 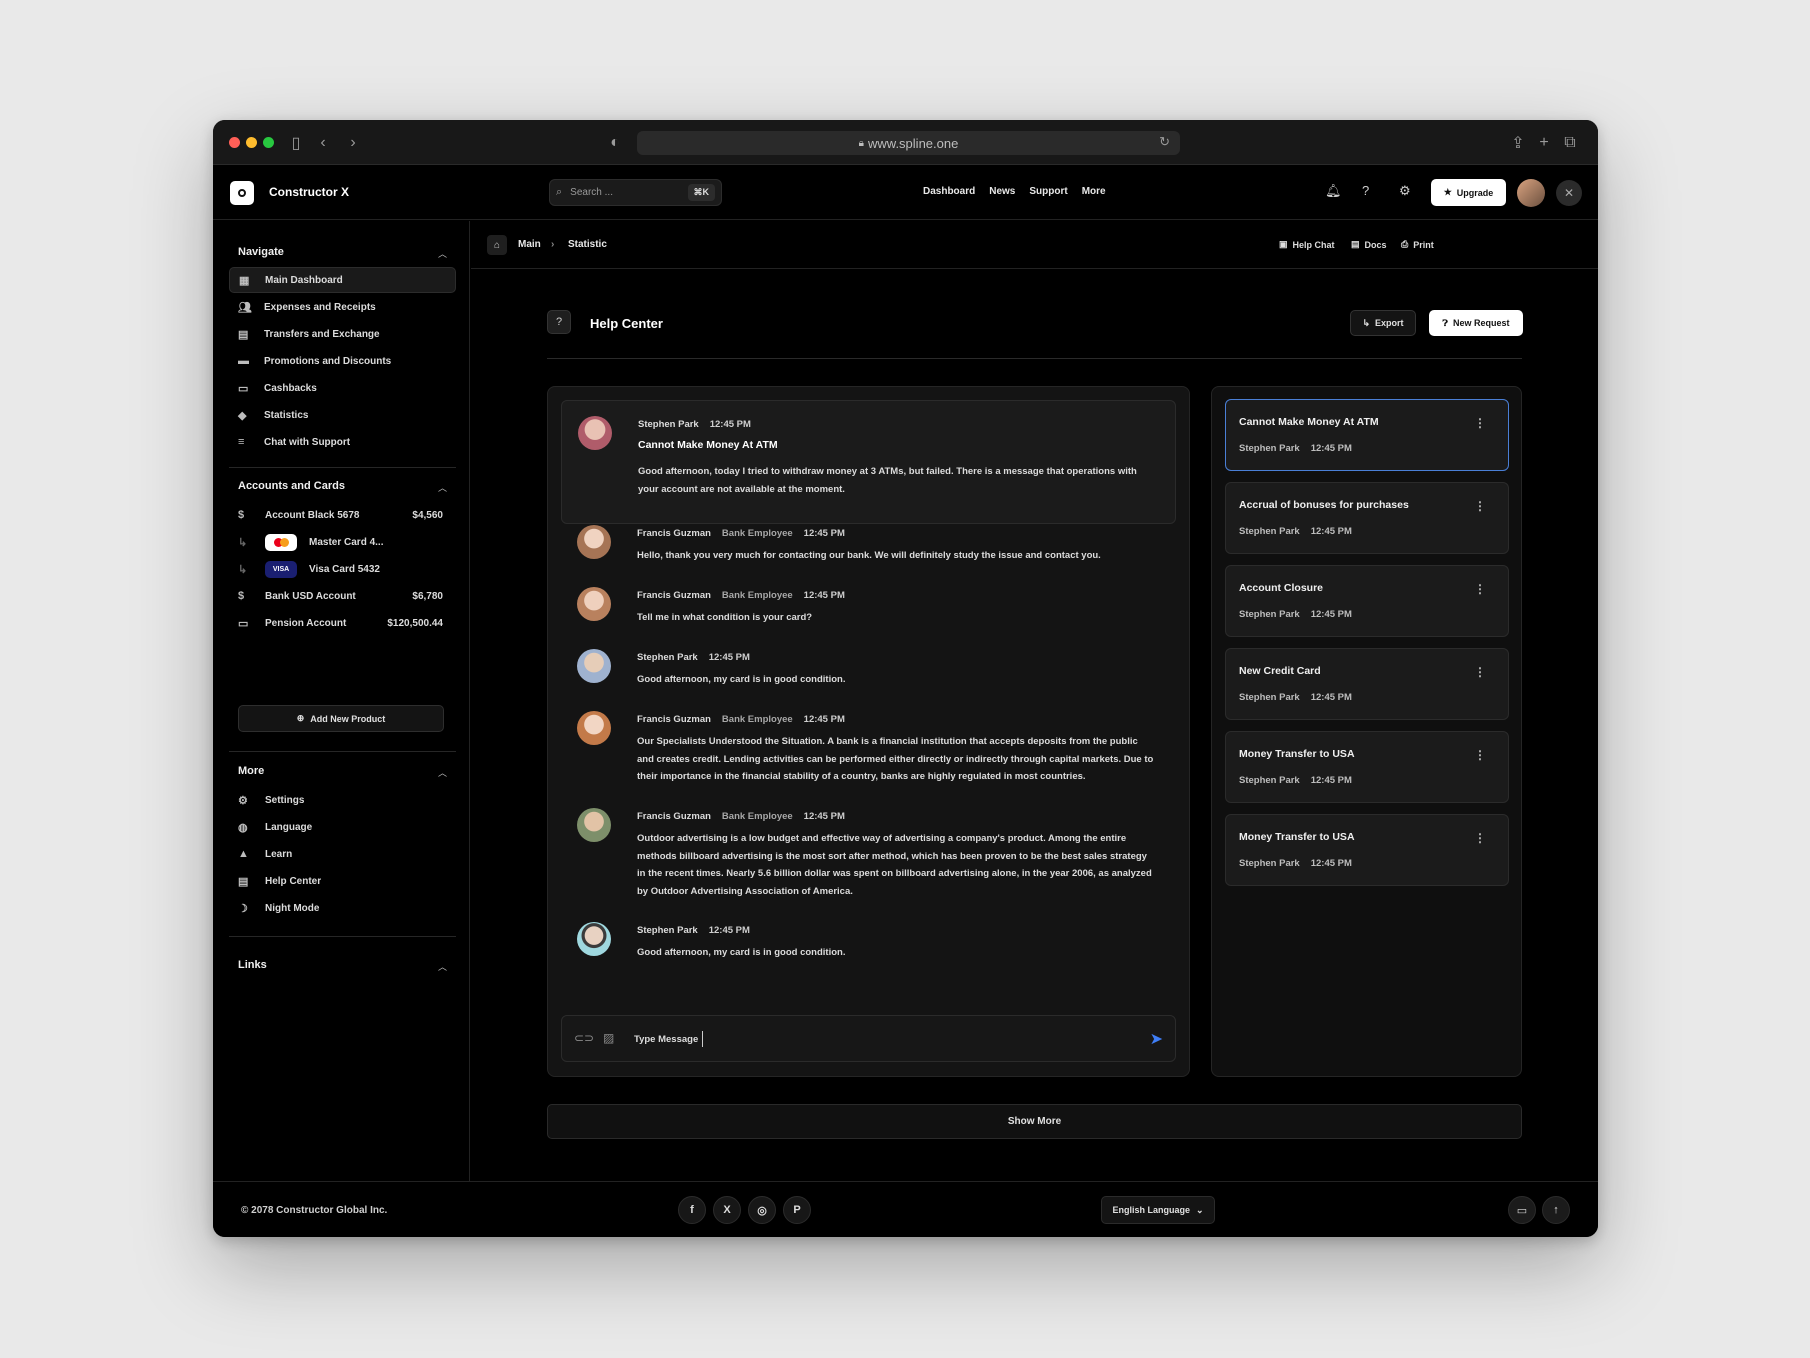 What do you see at coordinates (635, 192) in the screenshot?
I see `search-input: ⌕ Search ... ⌘K` at bounding box center [635, 192].